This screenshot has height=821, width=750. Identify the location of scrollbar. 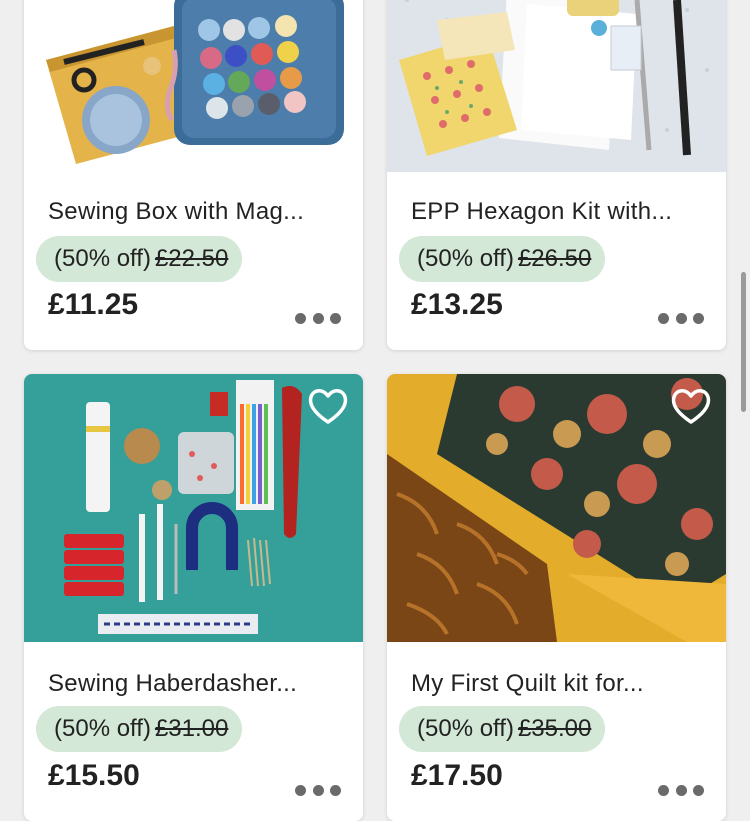
(743, 342).